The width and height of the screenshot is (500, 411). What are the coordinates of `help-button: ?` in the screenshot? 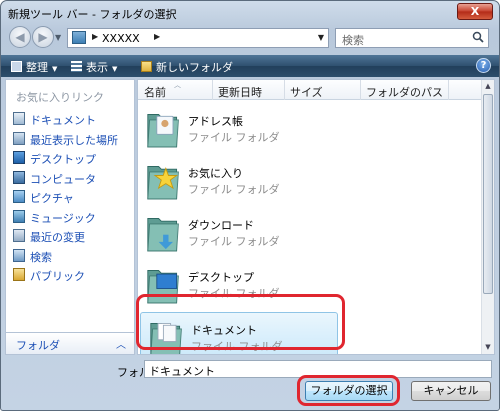 It's located at (483, 65).